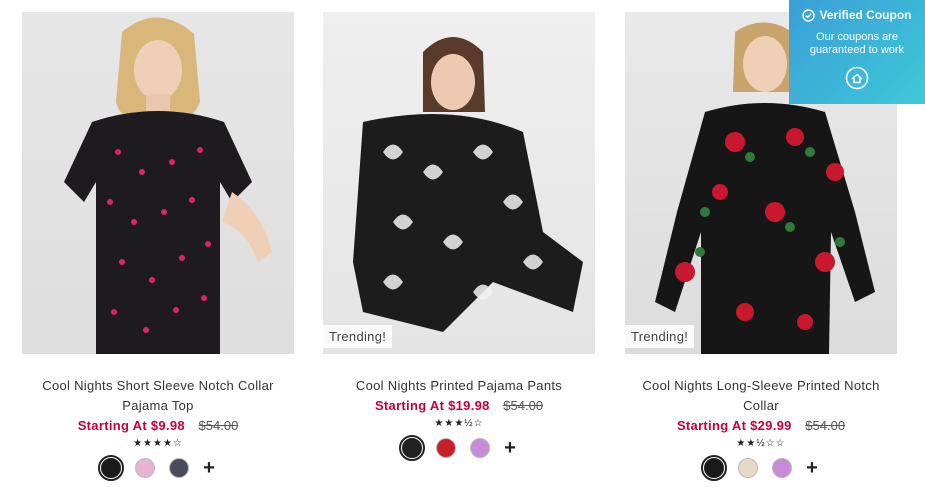 The image size is (925, 487). Describe the element at coordinates (857, 78) in the screenshot. I see `coupon-logo-icon` at that location.